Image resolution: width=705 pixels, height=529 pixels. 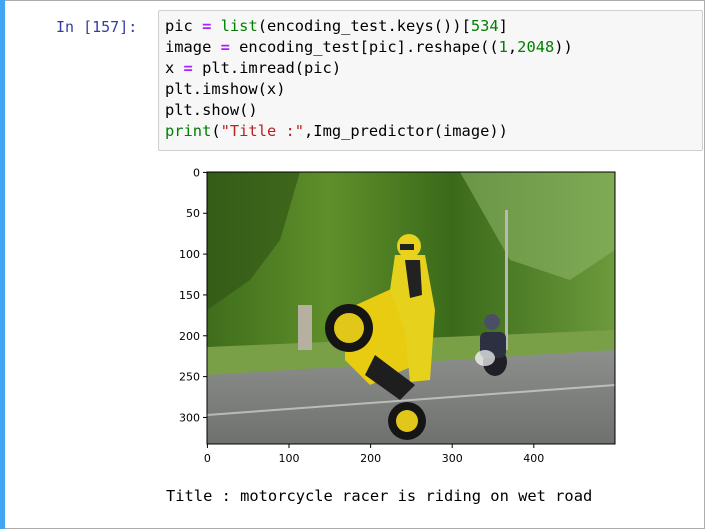 What do you see at coordinates (406, 131) in the screenshot?
I see `code-token: ,Img_predictor(image))` at bounding box center [406, 131].